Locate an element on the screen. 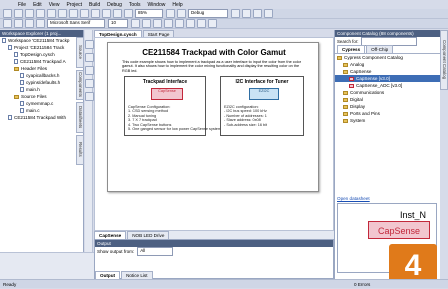  catalog-item: Digital is located at coordinates (387, 99).